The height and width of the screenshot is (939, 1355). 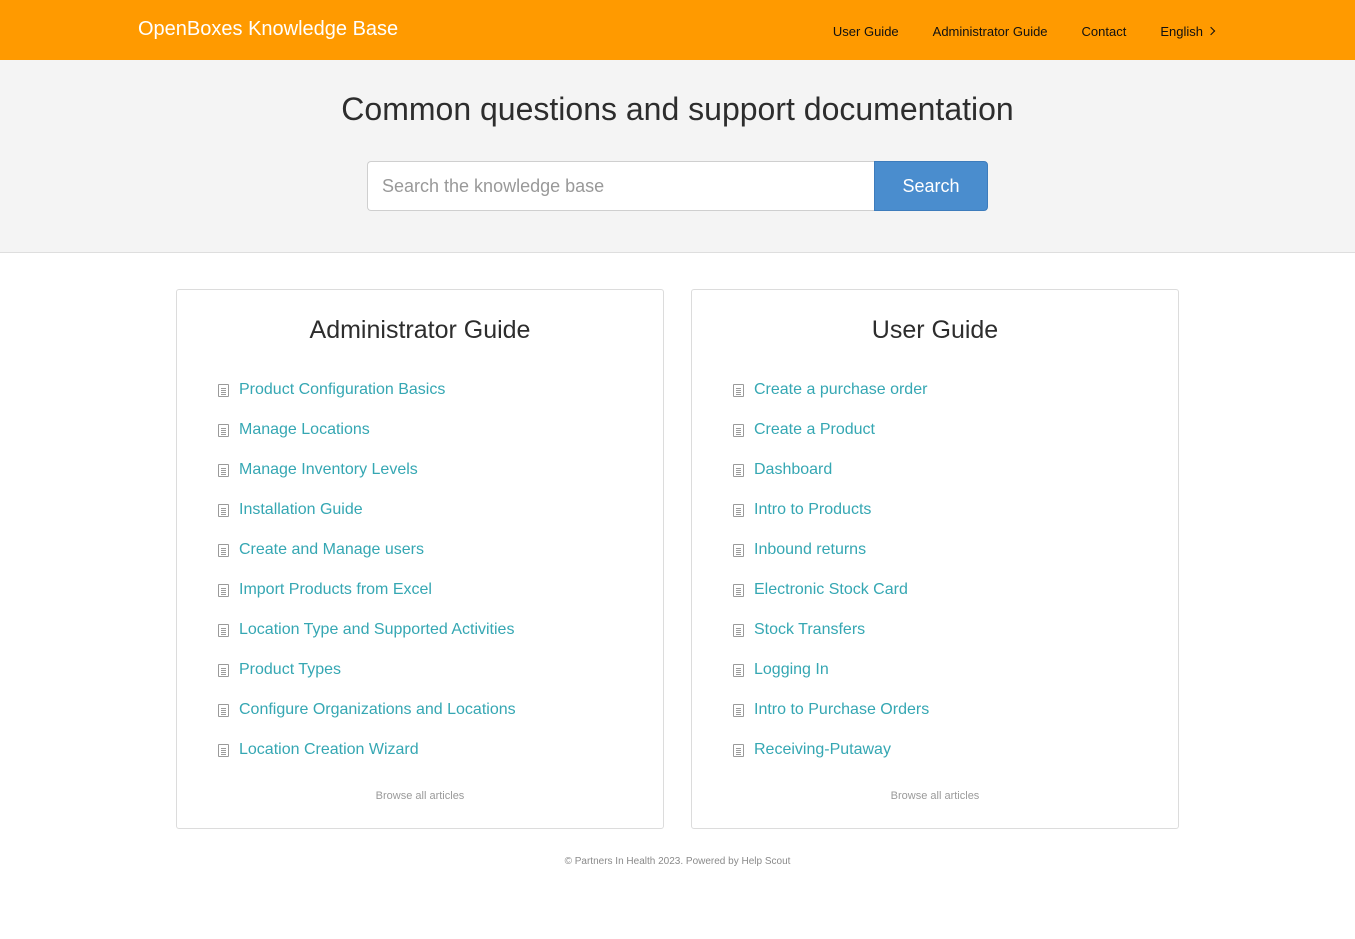 I want to click on list-item: Manage Locations, so click(x=440, y=430).